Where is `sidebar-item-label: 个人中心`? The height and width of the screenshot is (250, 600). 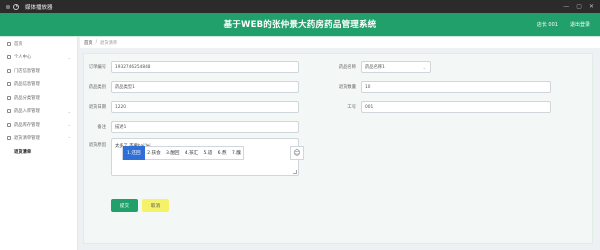 sidebar-item-label: 个人中心 is located at coordinates (23, 58).